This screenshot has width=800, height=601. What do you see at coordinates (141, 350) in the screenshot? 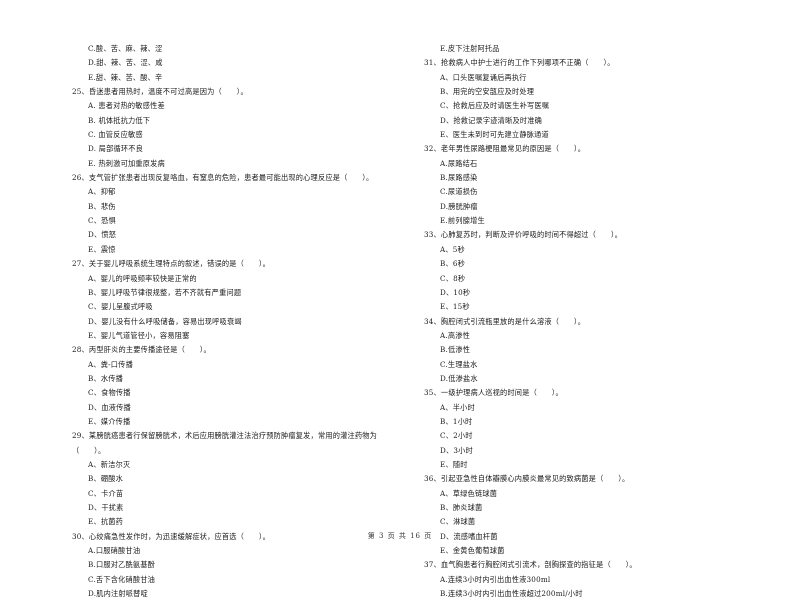
I see `question-text: 28、丙型肝炎的主要传播途径是（ ）。` at bounding box center [141, 350].